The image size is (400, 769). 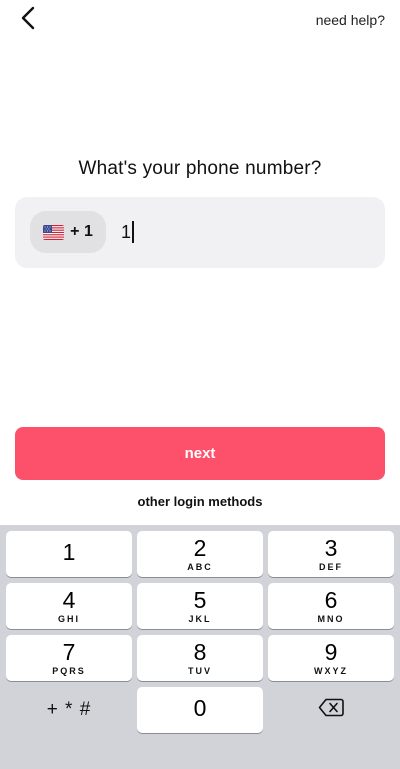 I want to click on key-digit: 7, so click(x=69, y=652).